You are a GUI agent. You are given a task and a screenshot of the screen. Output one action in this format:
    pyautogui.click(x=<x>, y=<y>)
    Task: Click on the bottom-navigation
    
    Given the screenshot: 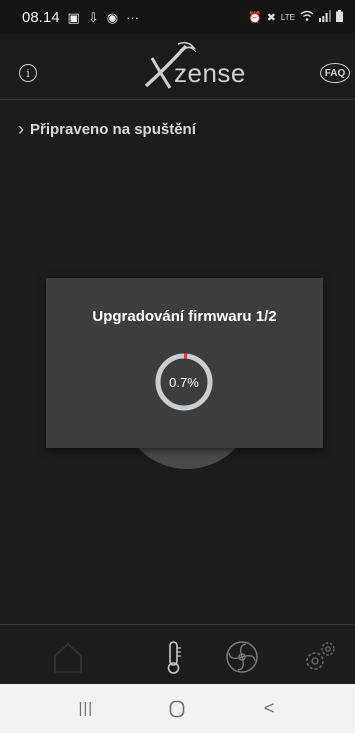 What is the action you would take?
    pyautogui.click(x=177, y=654)
    